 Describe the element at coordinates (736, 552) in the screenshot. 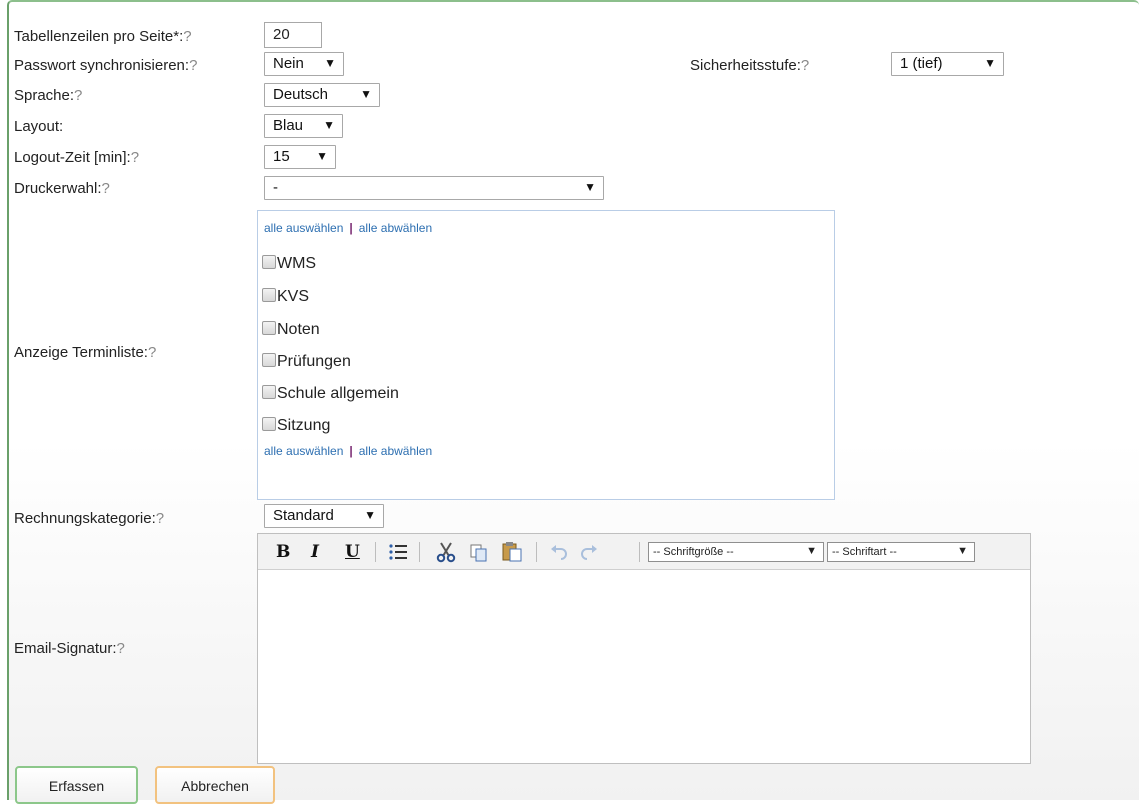

I see `font-size-select: -- Schriftgröße -- ▼` at that location.